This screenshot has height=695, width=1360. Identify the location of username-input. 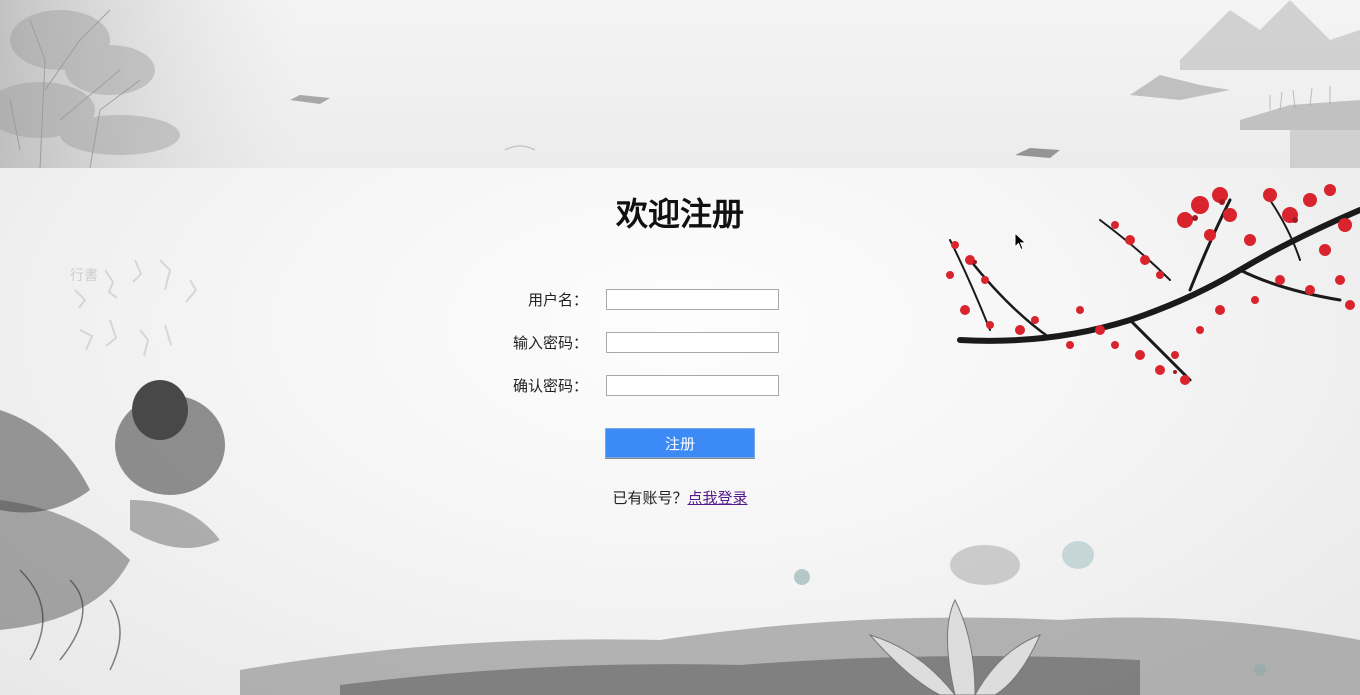
(692, 299).